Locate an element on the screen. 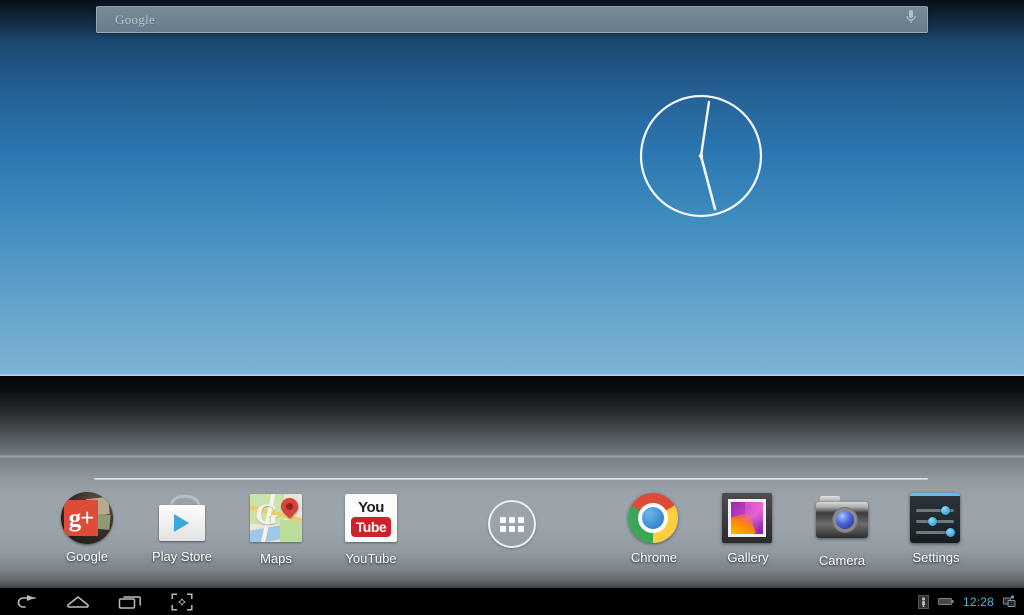 The height and width of the screenshot is (615, 1024). camera-icon is located at coordinates (842, 522).